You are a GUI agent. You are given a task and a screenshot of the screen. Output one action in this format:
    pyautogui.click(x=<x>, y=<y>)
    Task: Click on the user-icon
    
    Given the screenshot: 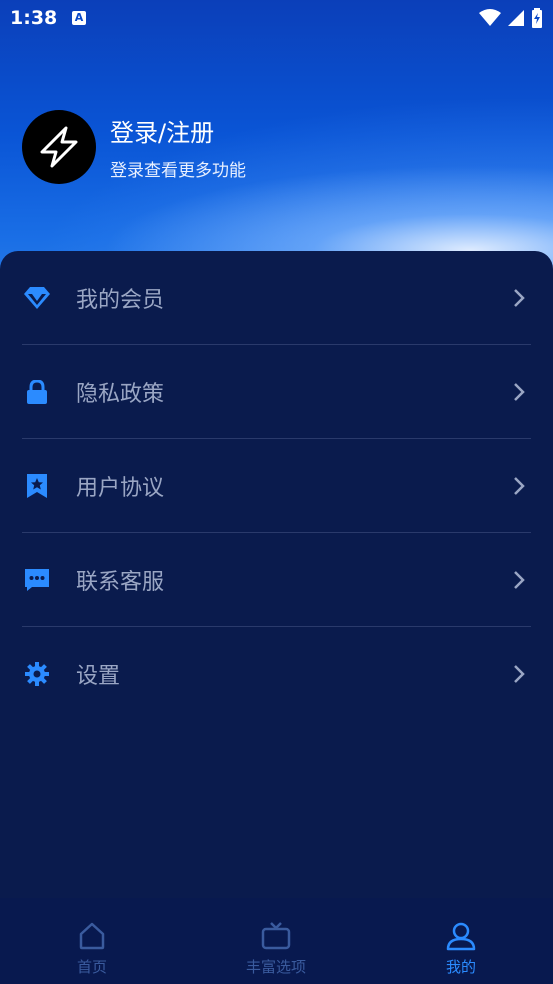 What is the action you would take?
    pyautogui.click(x=461, y=936)
    